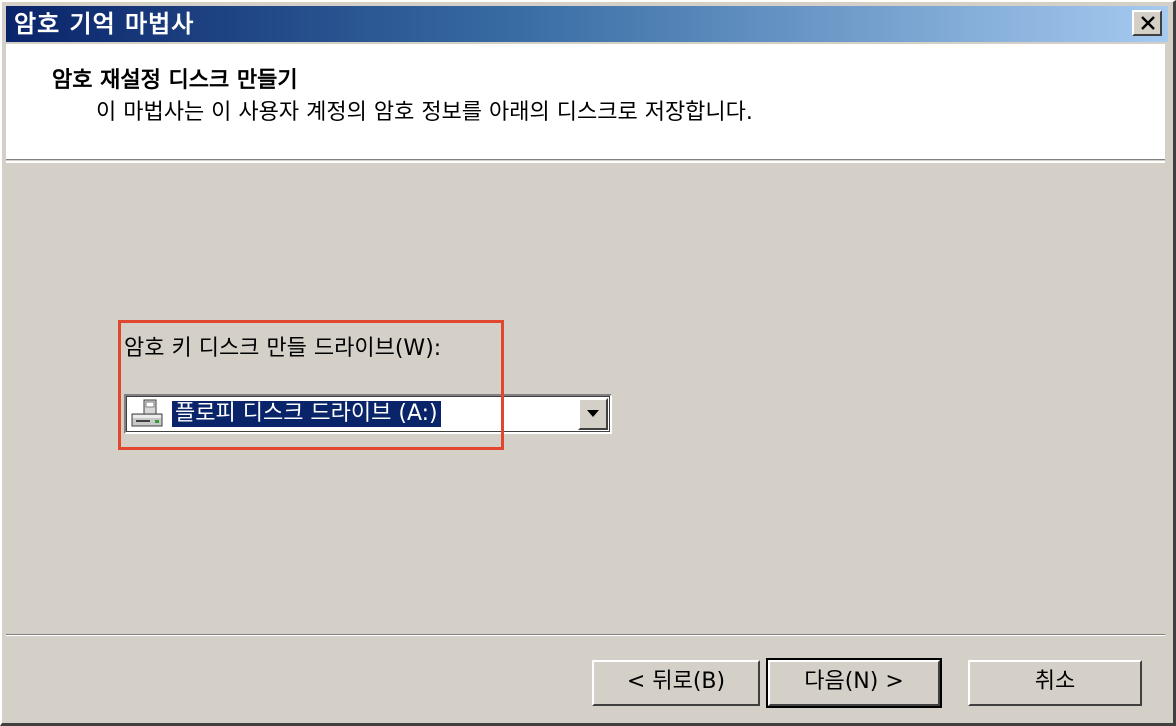  What do you see at coordinates (854, 683) in the screenshot?
I see `next-button: 다음(N) >` at bounding box center [854, 683].